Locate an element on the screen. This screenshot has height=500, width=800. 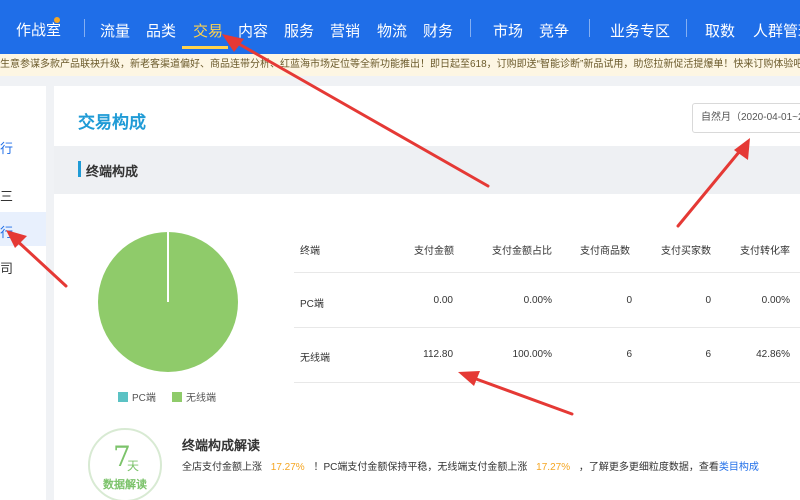
column-header-pay-items: 支付商品数 is located at coordinates (605, 249).